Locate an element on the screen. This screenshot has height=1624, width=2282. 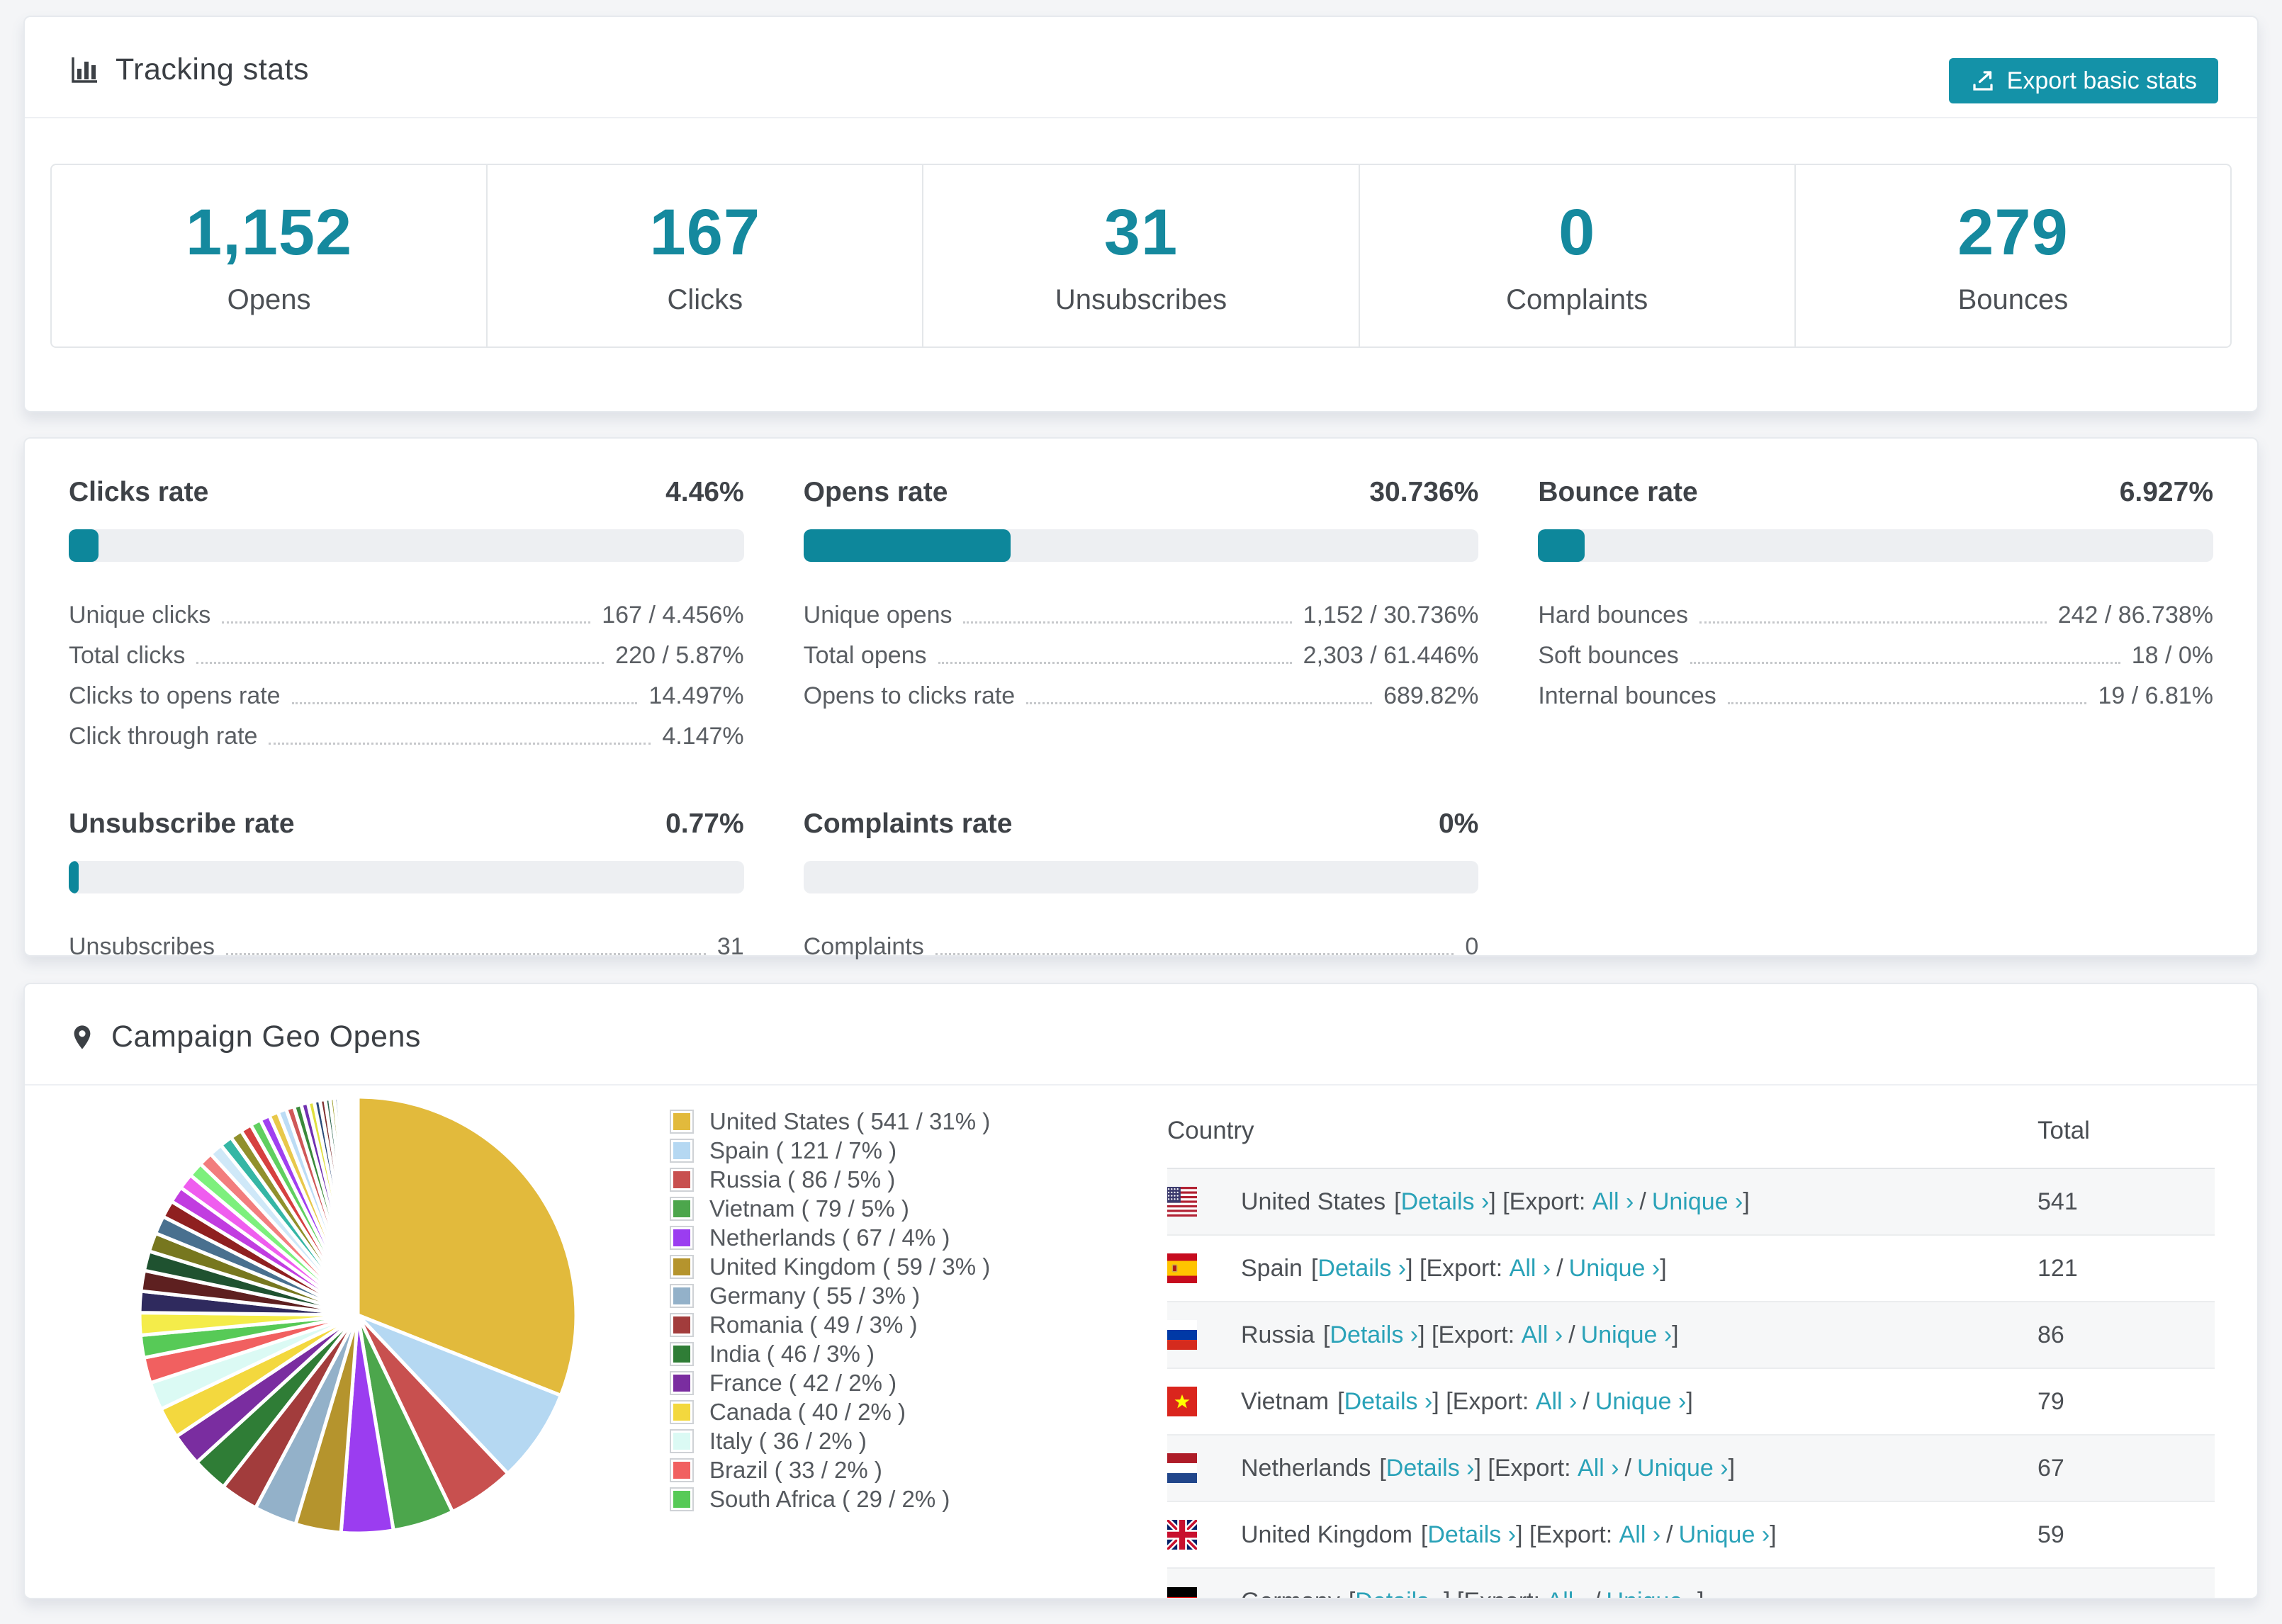
stat-box: 1,152 Opens is located at coordinates (270, 256).